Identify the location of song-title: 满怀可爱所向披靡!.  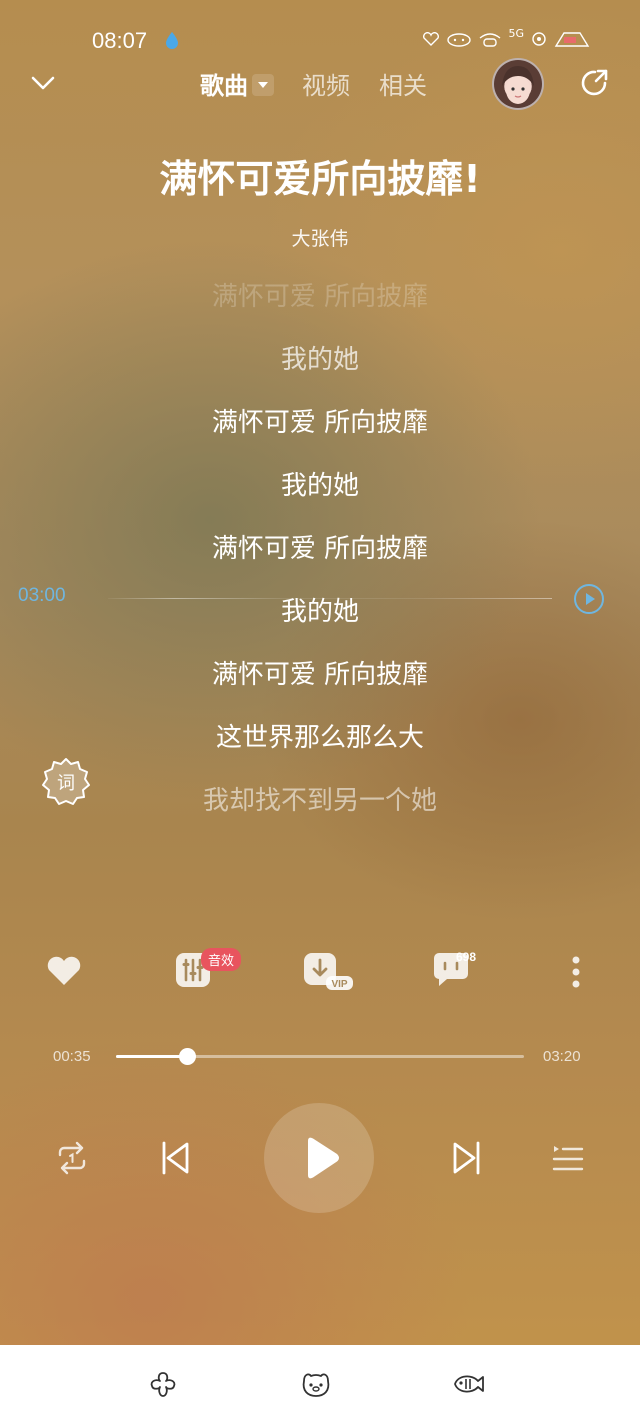
(320, 179).